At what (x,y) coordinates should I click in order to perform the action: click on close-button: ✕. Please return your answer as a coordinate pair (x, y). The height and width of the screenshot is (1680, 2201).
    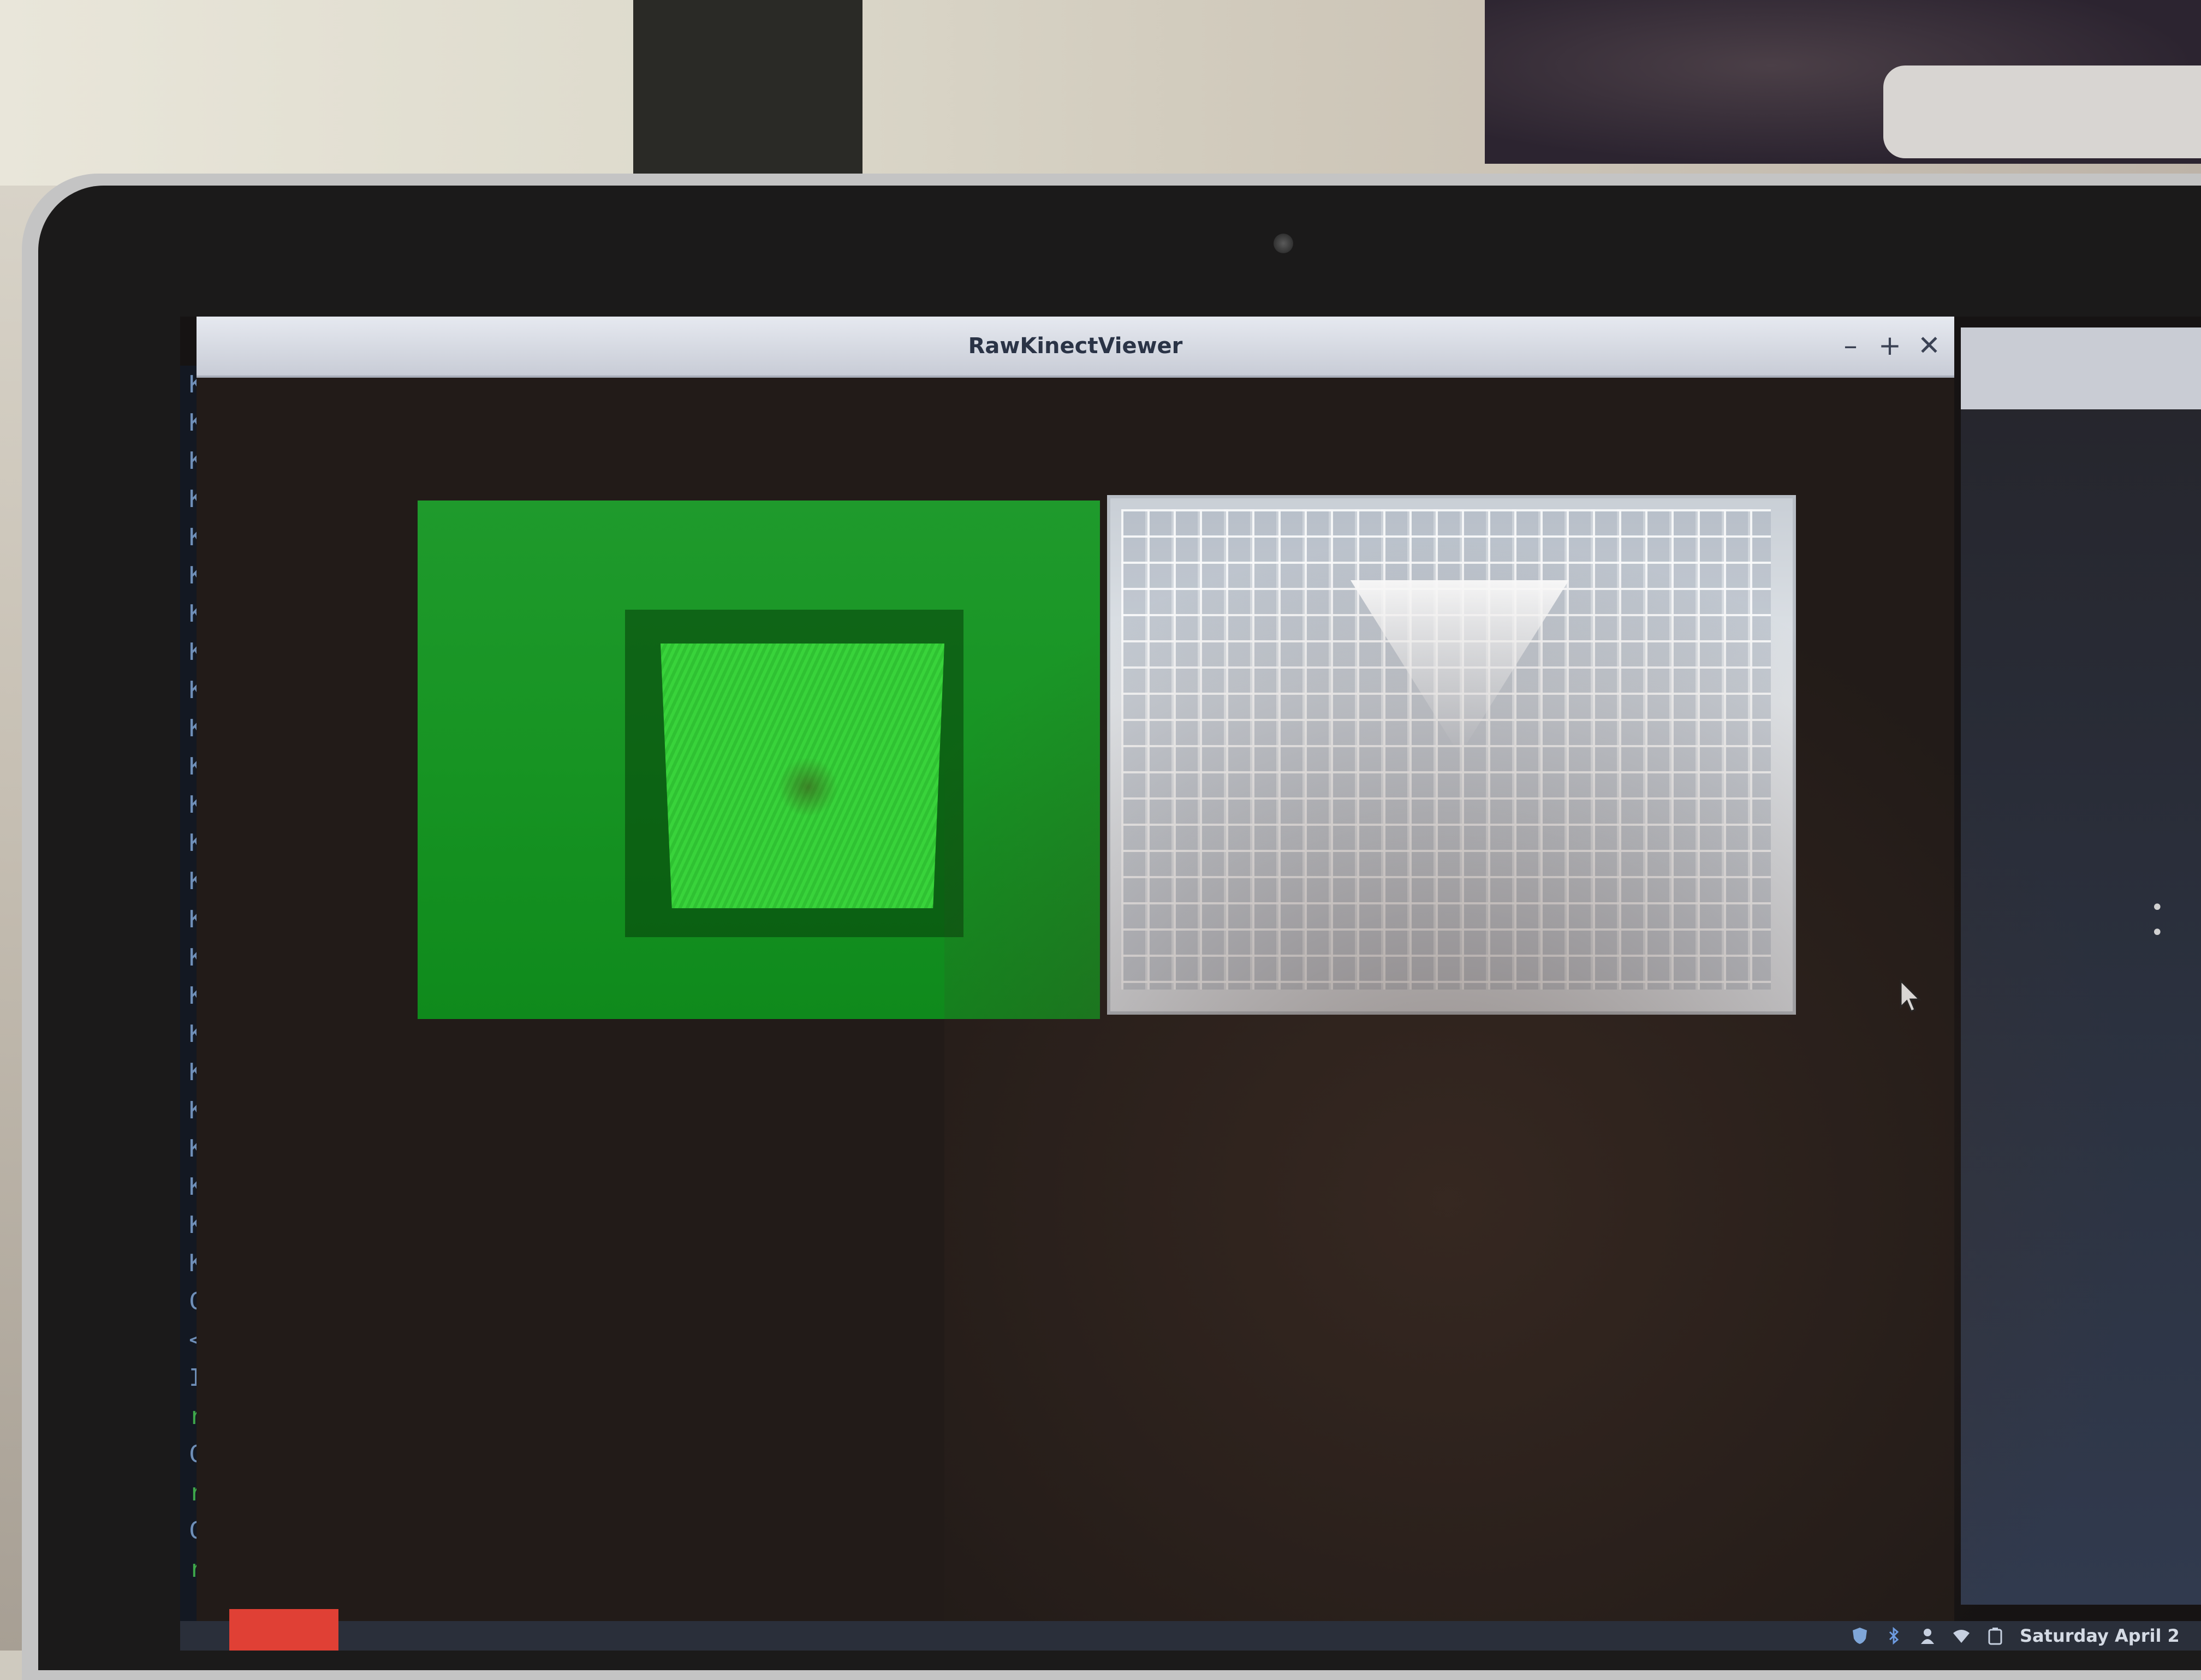
    Looking at the image, I should click on (1929, 345).